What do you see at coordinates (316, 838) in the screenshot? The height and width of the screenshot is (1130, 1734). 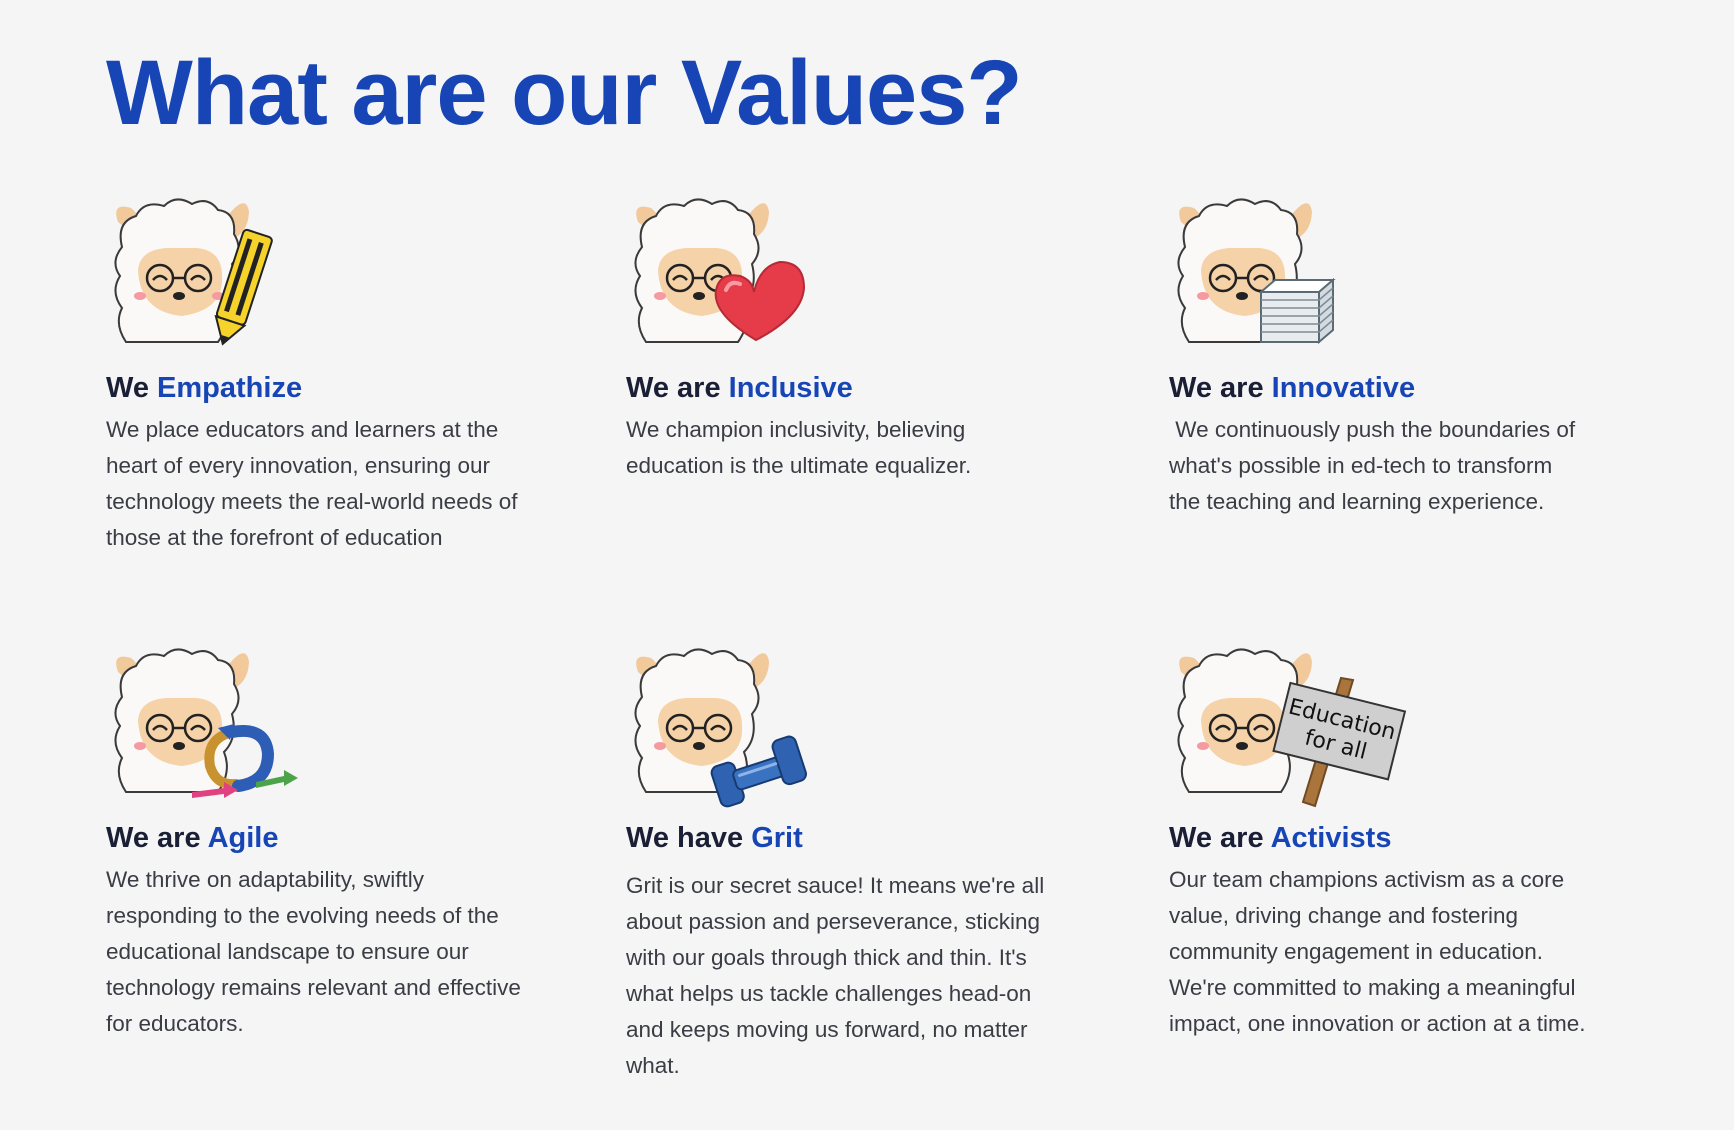 I see `value-heading: We are Agile` at bounding box center [316, 838].